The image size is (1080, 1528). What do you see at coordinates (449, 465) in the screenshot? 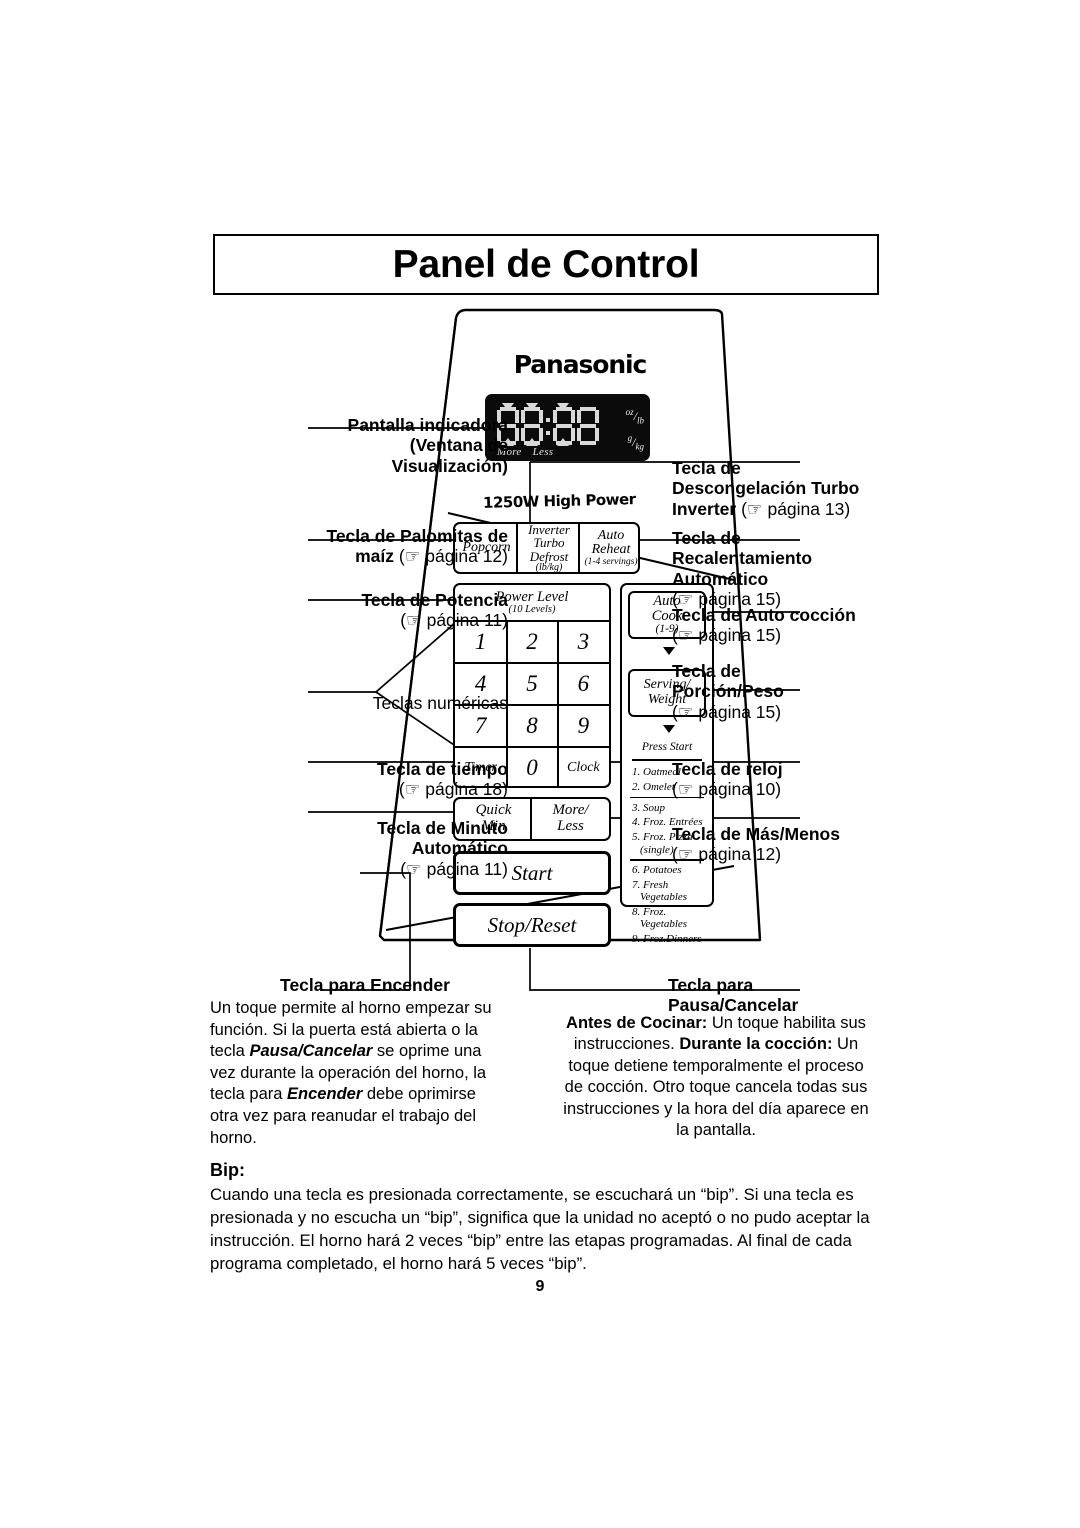
I see `callout-display-line3: Visualización)` at bounding box center [449, 465].